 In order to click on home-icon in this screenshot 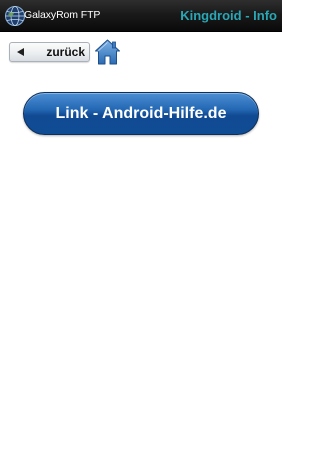, I will do `click(107, 52)`.